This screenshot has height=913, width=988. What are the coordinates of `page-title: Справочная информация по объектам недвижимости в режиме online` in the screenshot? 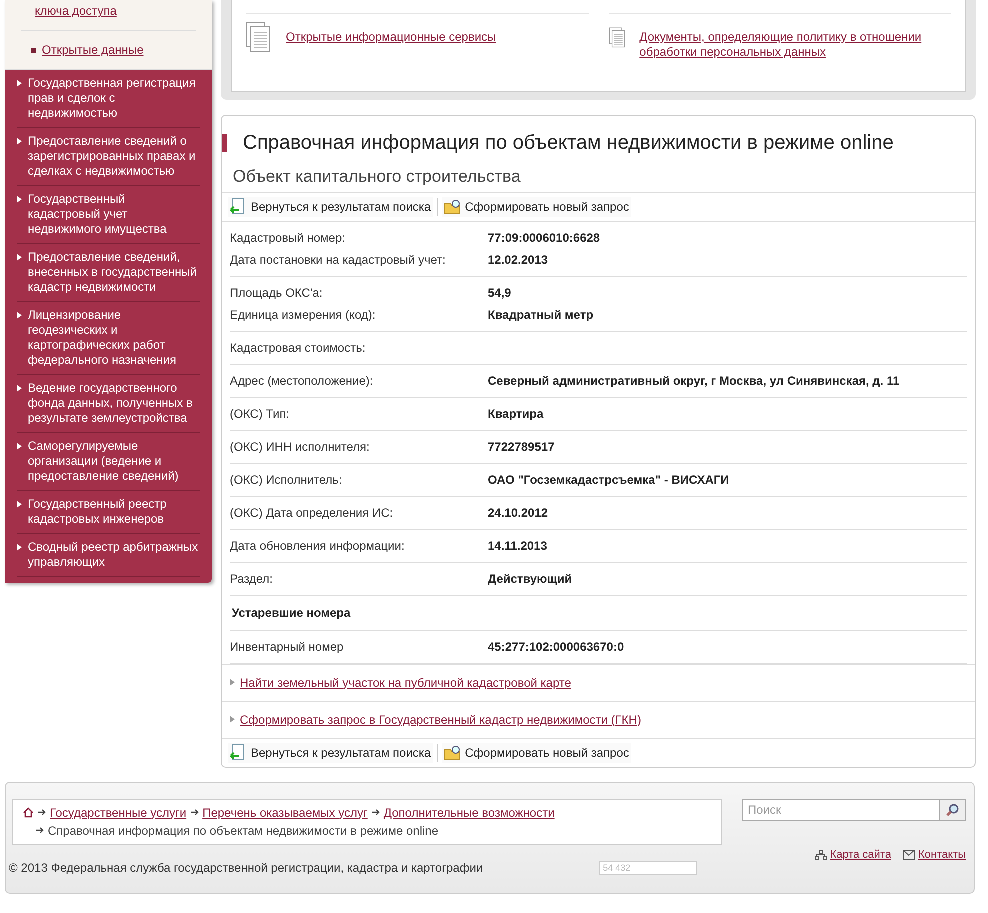 It's located at (568, 143).